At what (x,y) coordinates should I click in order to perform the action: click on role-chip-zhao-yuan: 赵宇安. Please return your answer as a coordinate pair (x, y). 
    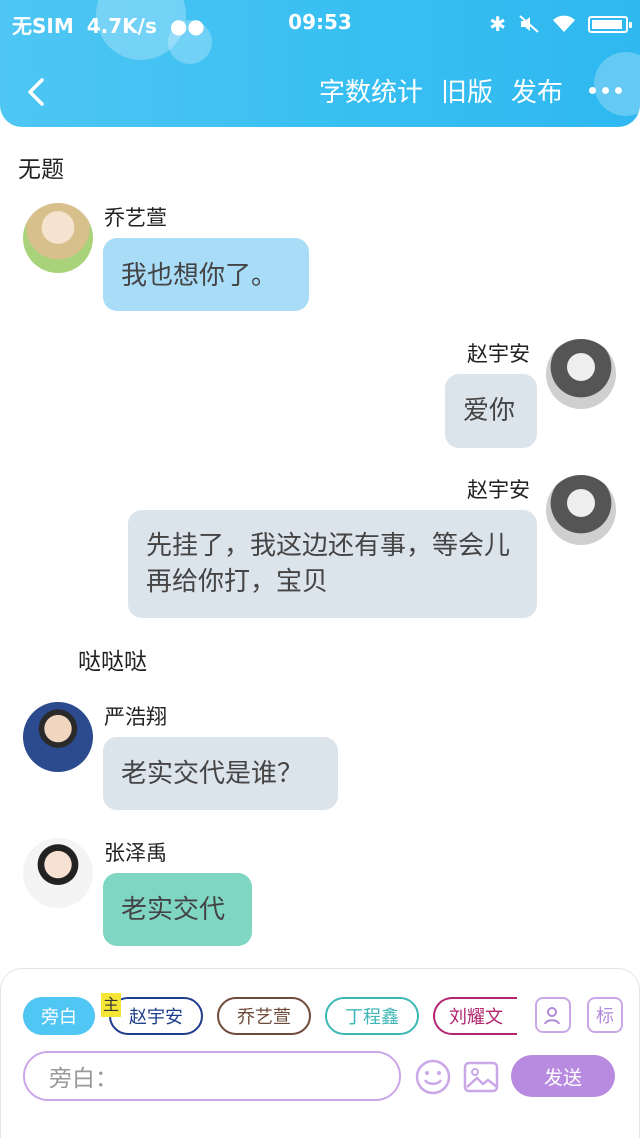
    Looking at the image, I should click on (156, 1016).